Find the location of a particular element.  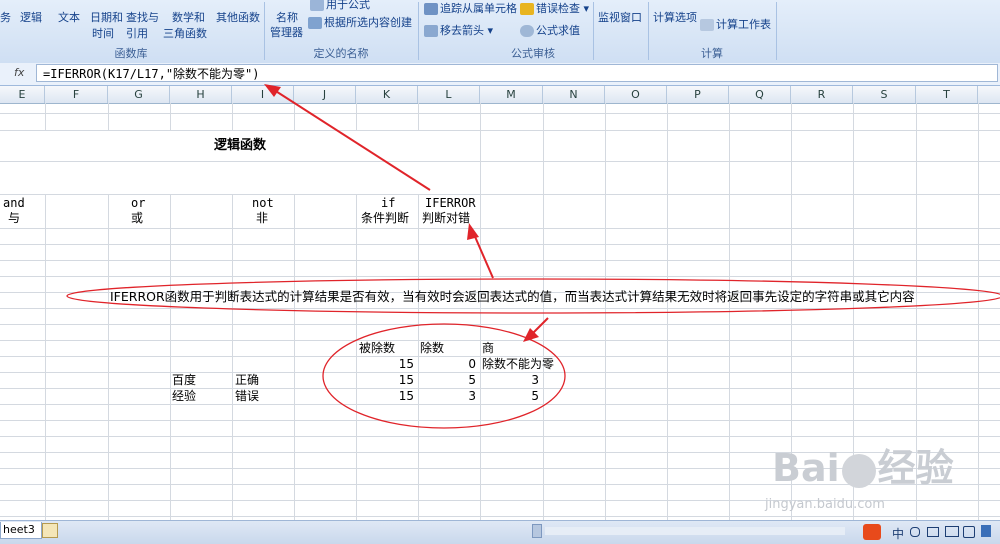

iferror-arrow-line is located at coordinates (483, 255).